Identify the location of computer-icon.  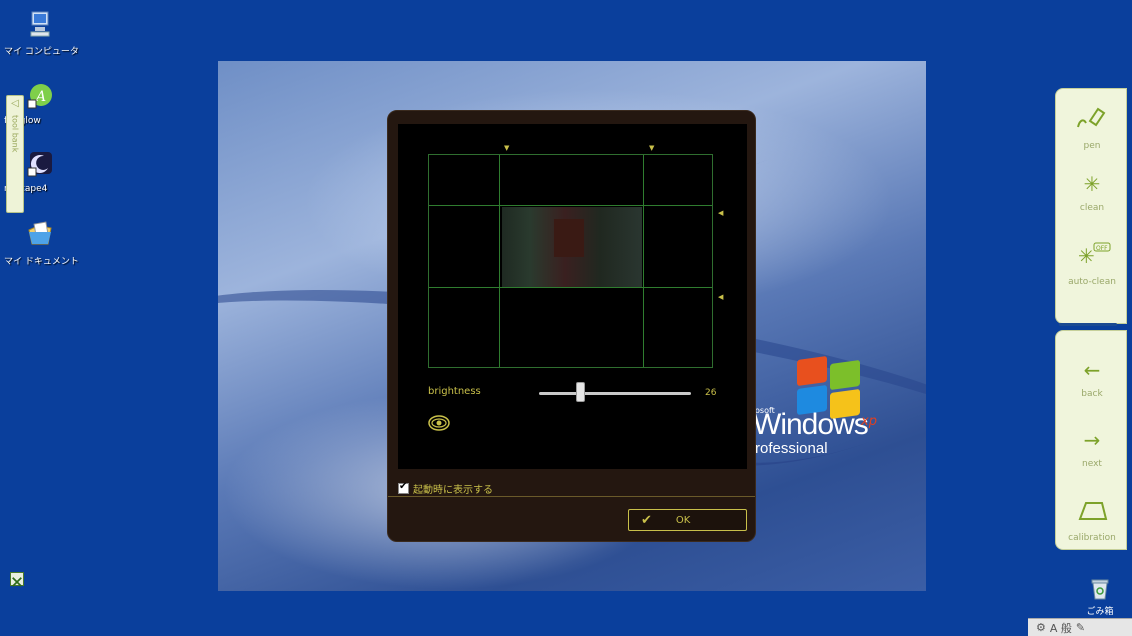
(40, 24).